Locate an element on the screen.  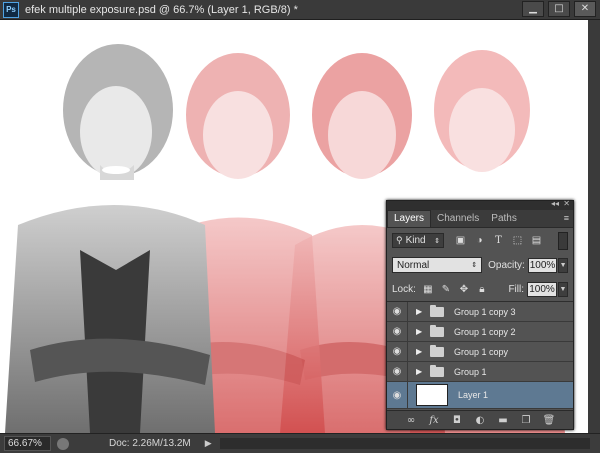
status-menu-arrow-icon: ▶ is located at coordinates (208, 443).